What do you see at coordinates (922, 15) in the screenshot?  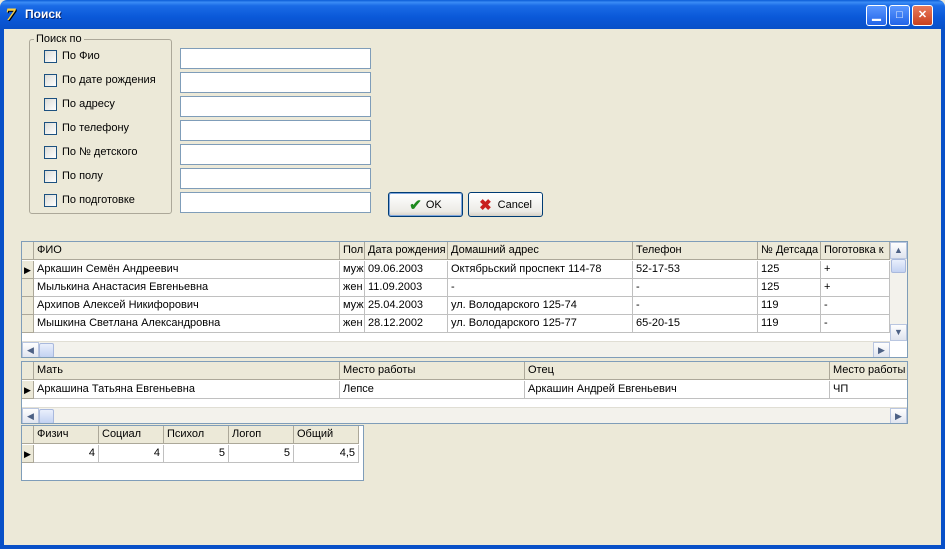 I see `close-button: ✕` at bounding box center [922, 15].